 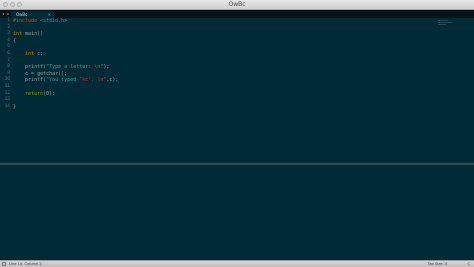 What do you see at coordinates (32, 14) in the screenshot?
I see `tab-owbc: OwBc ×` at bounding box center [32, 14].